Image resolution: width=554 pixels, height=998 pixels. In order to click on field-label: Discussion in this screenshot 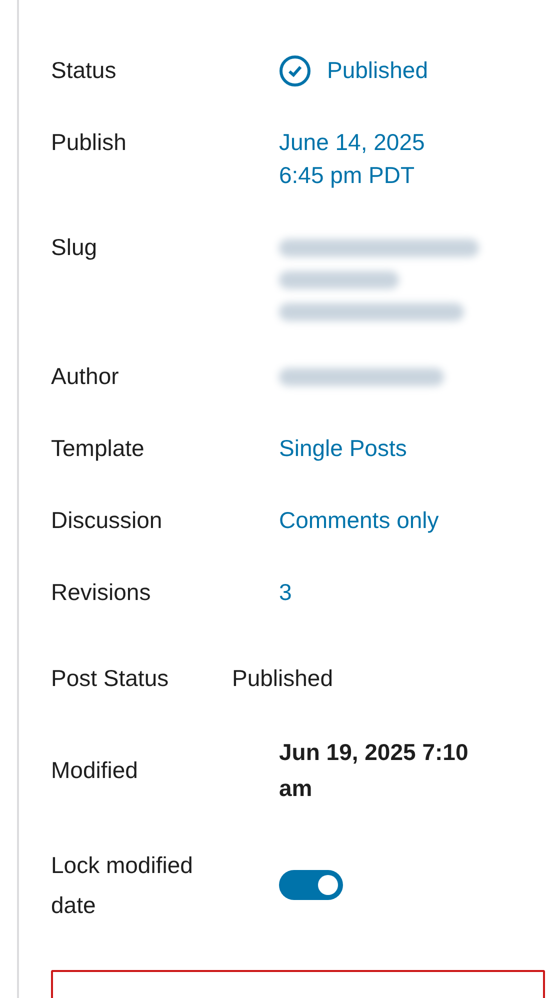, I will do `click(107, 520)`.